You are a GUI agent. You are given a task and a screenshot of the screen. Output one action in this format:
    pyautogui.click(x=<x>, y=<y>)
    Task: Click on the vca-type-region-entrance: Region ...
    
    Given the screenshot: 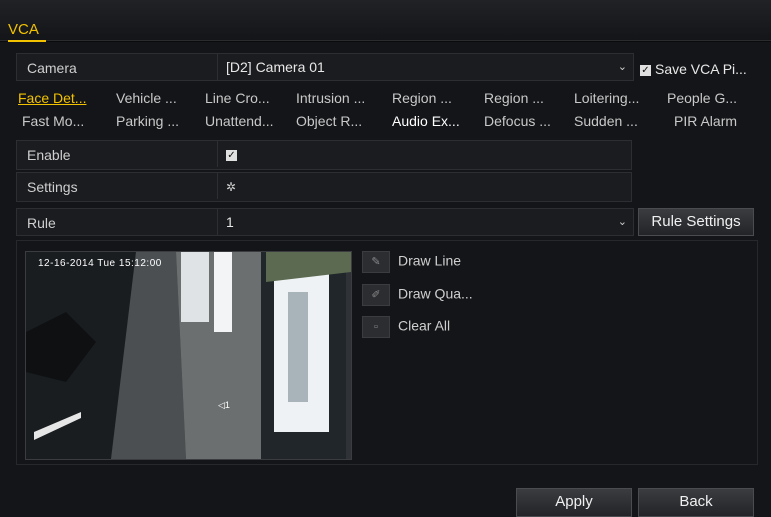 What is the action you would take?
    pyautogui.click(x=433, y=98)
    